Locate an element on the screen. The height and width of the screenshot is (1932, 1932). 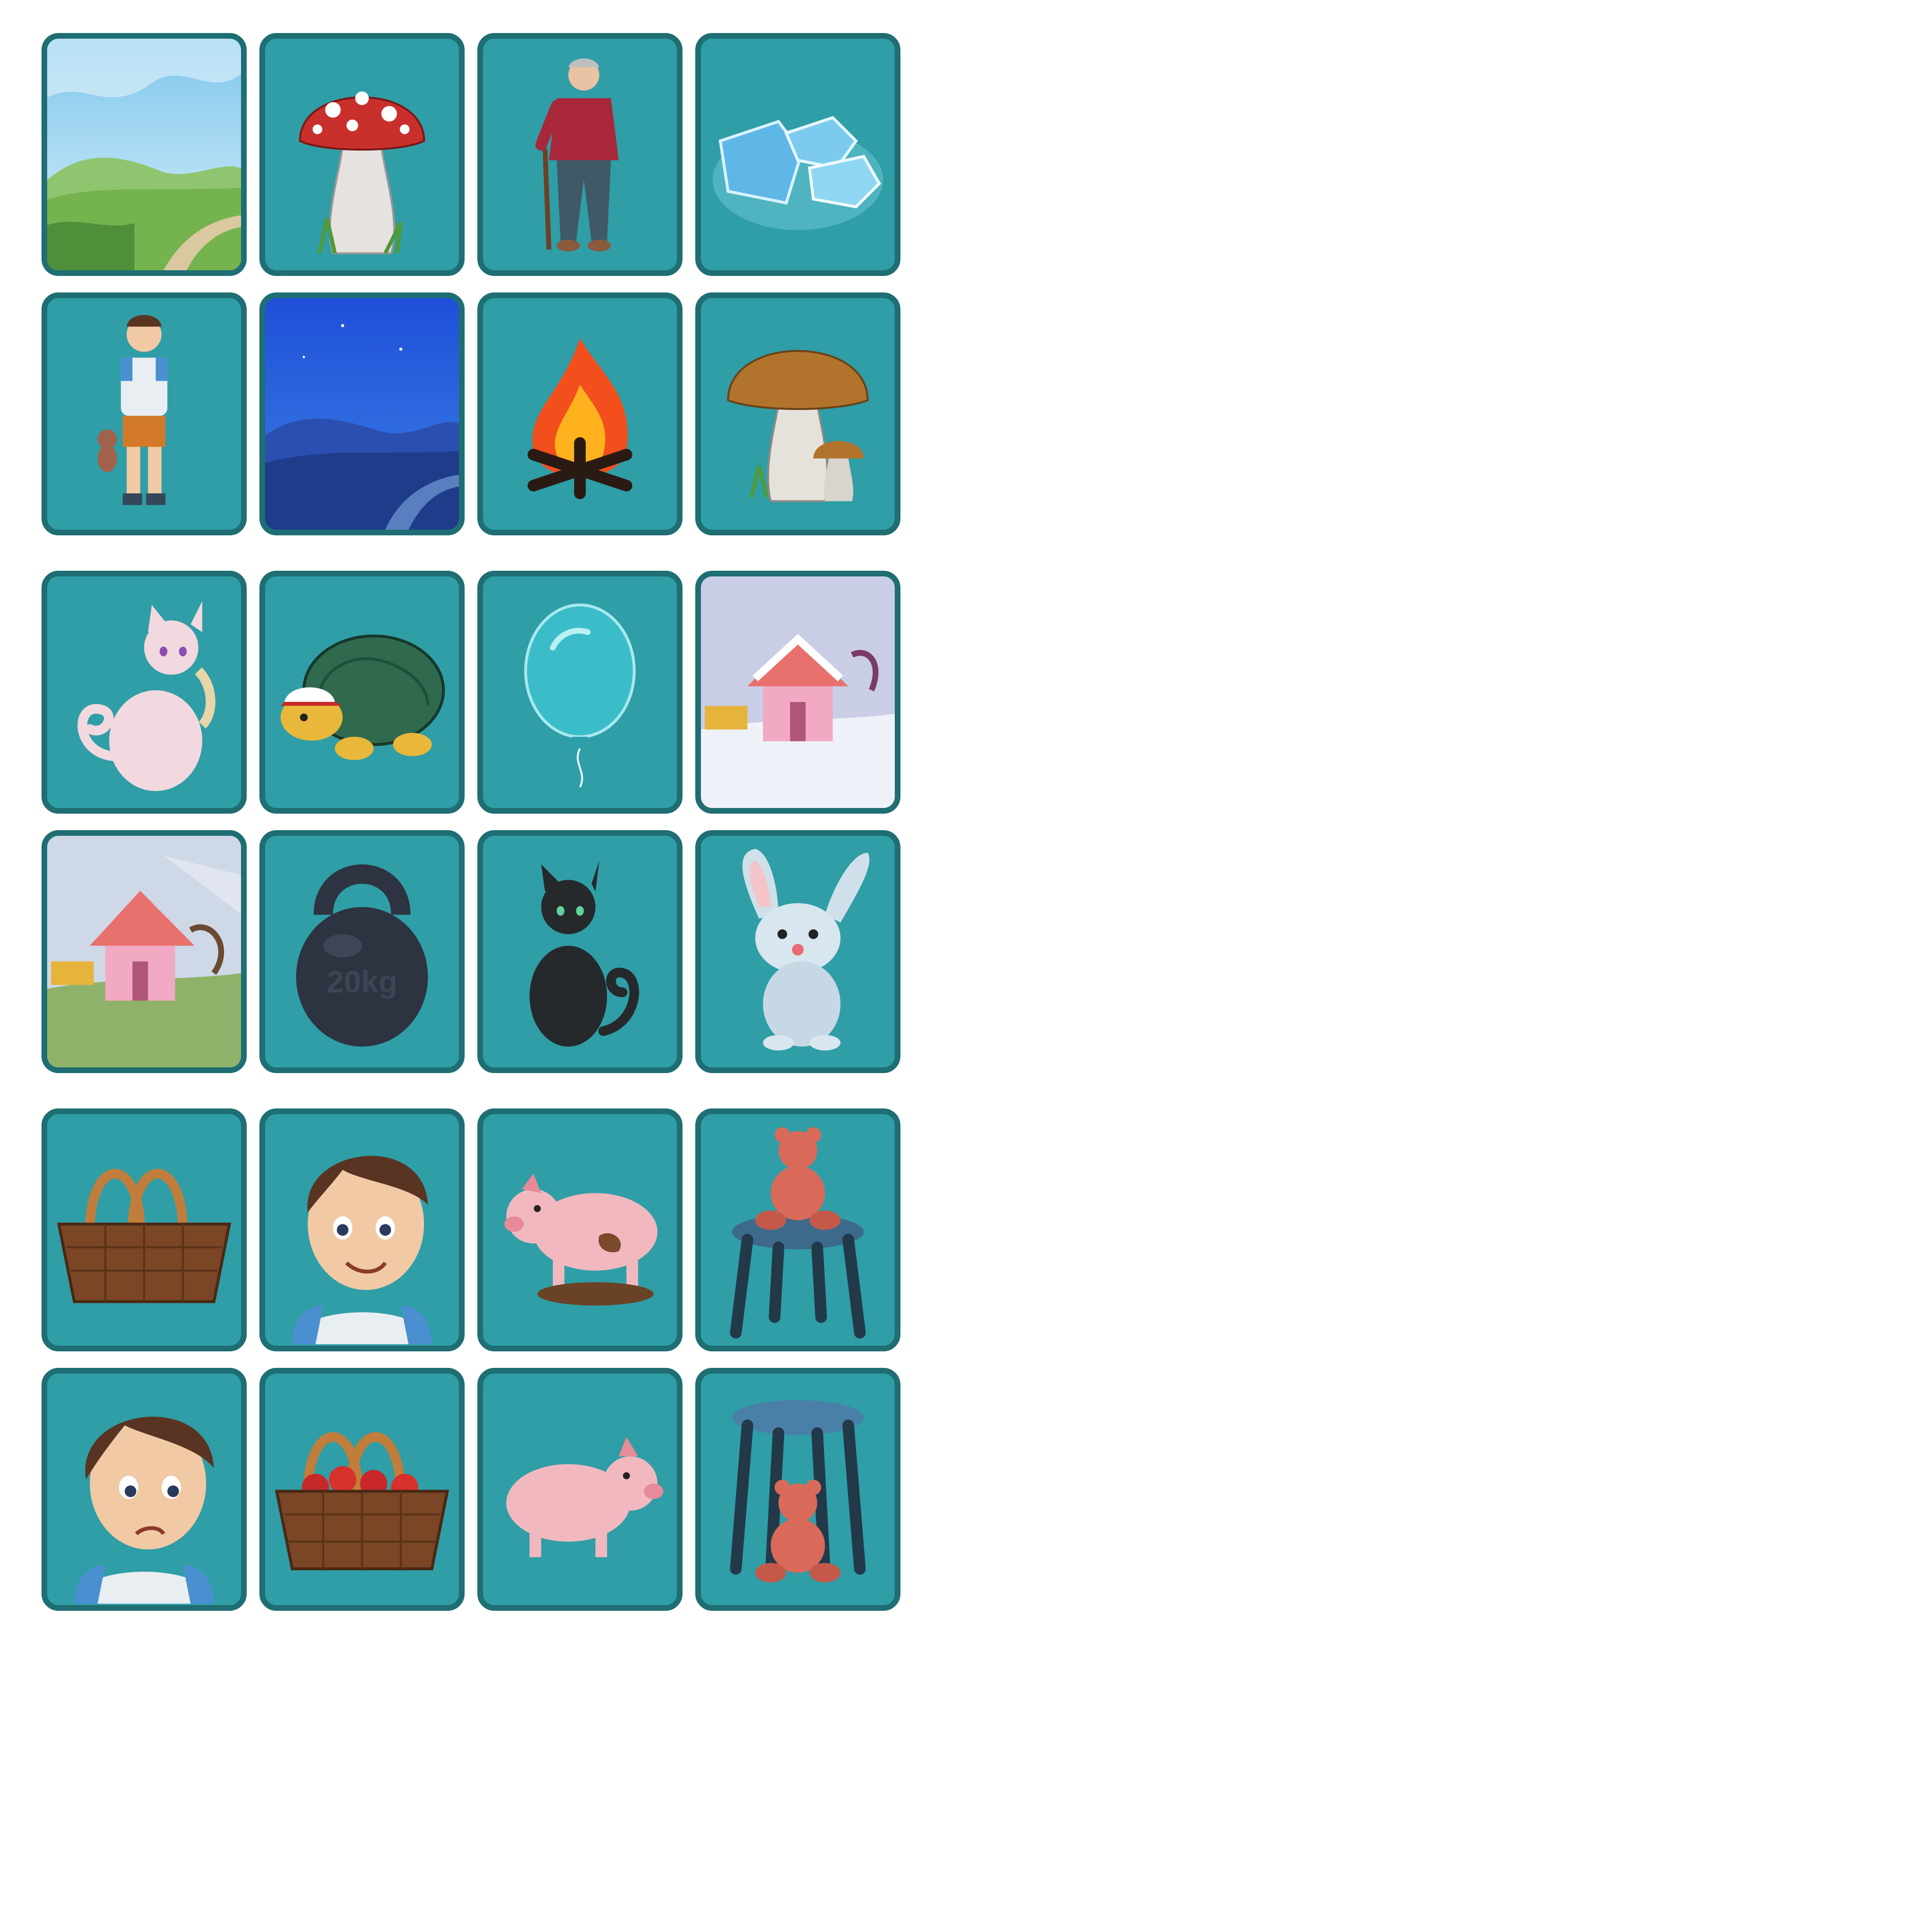
boy-smiling-icon is located at coordinates (362, 1250).